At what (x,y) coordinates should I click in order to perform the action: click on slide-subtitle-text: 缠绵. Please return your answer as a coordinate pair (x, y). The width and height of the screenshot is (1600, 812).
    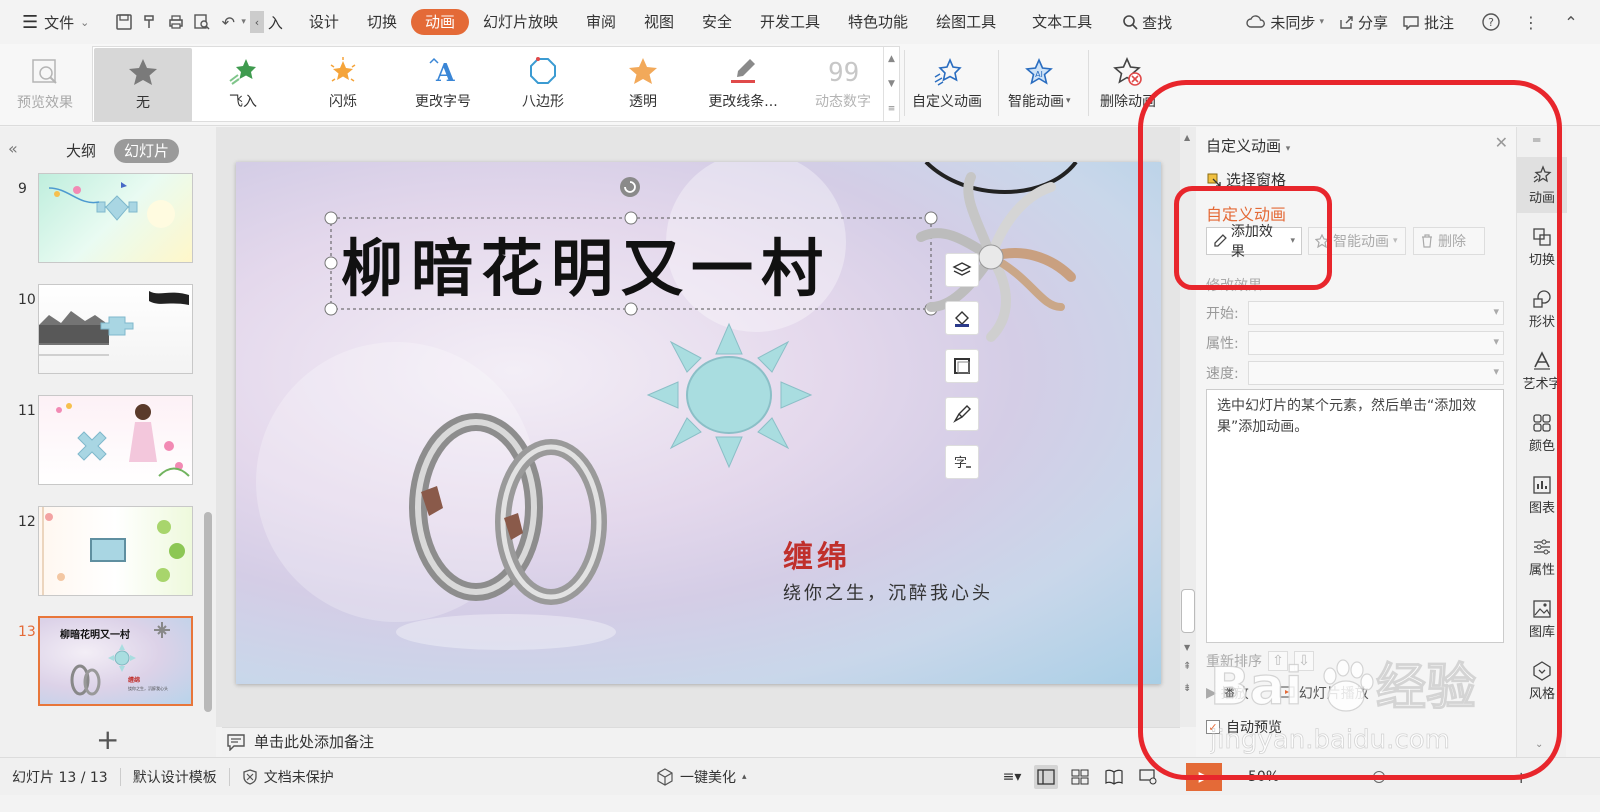
    Looking at the image, I should click on (817, 557).